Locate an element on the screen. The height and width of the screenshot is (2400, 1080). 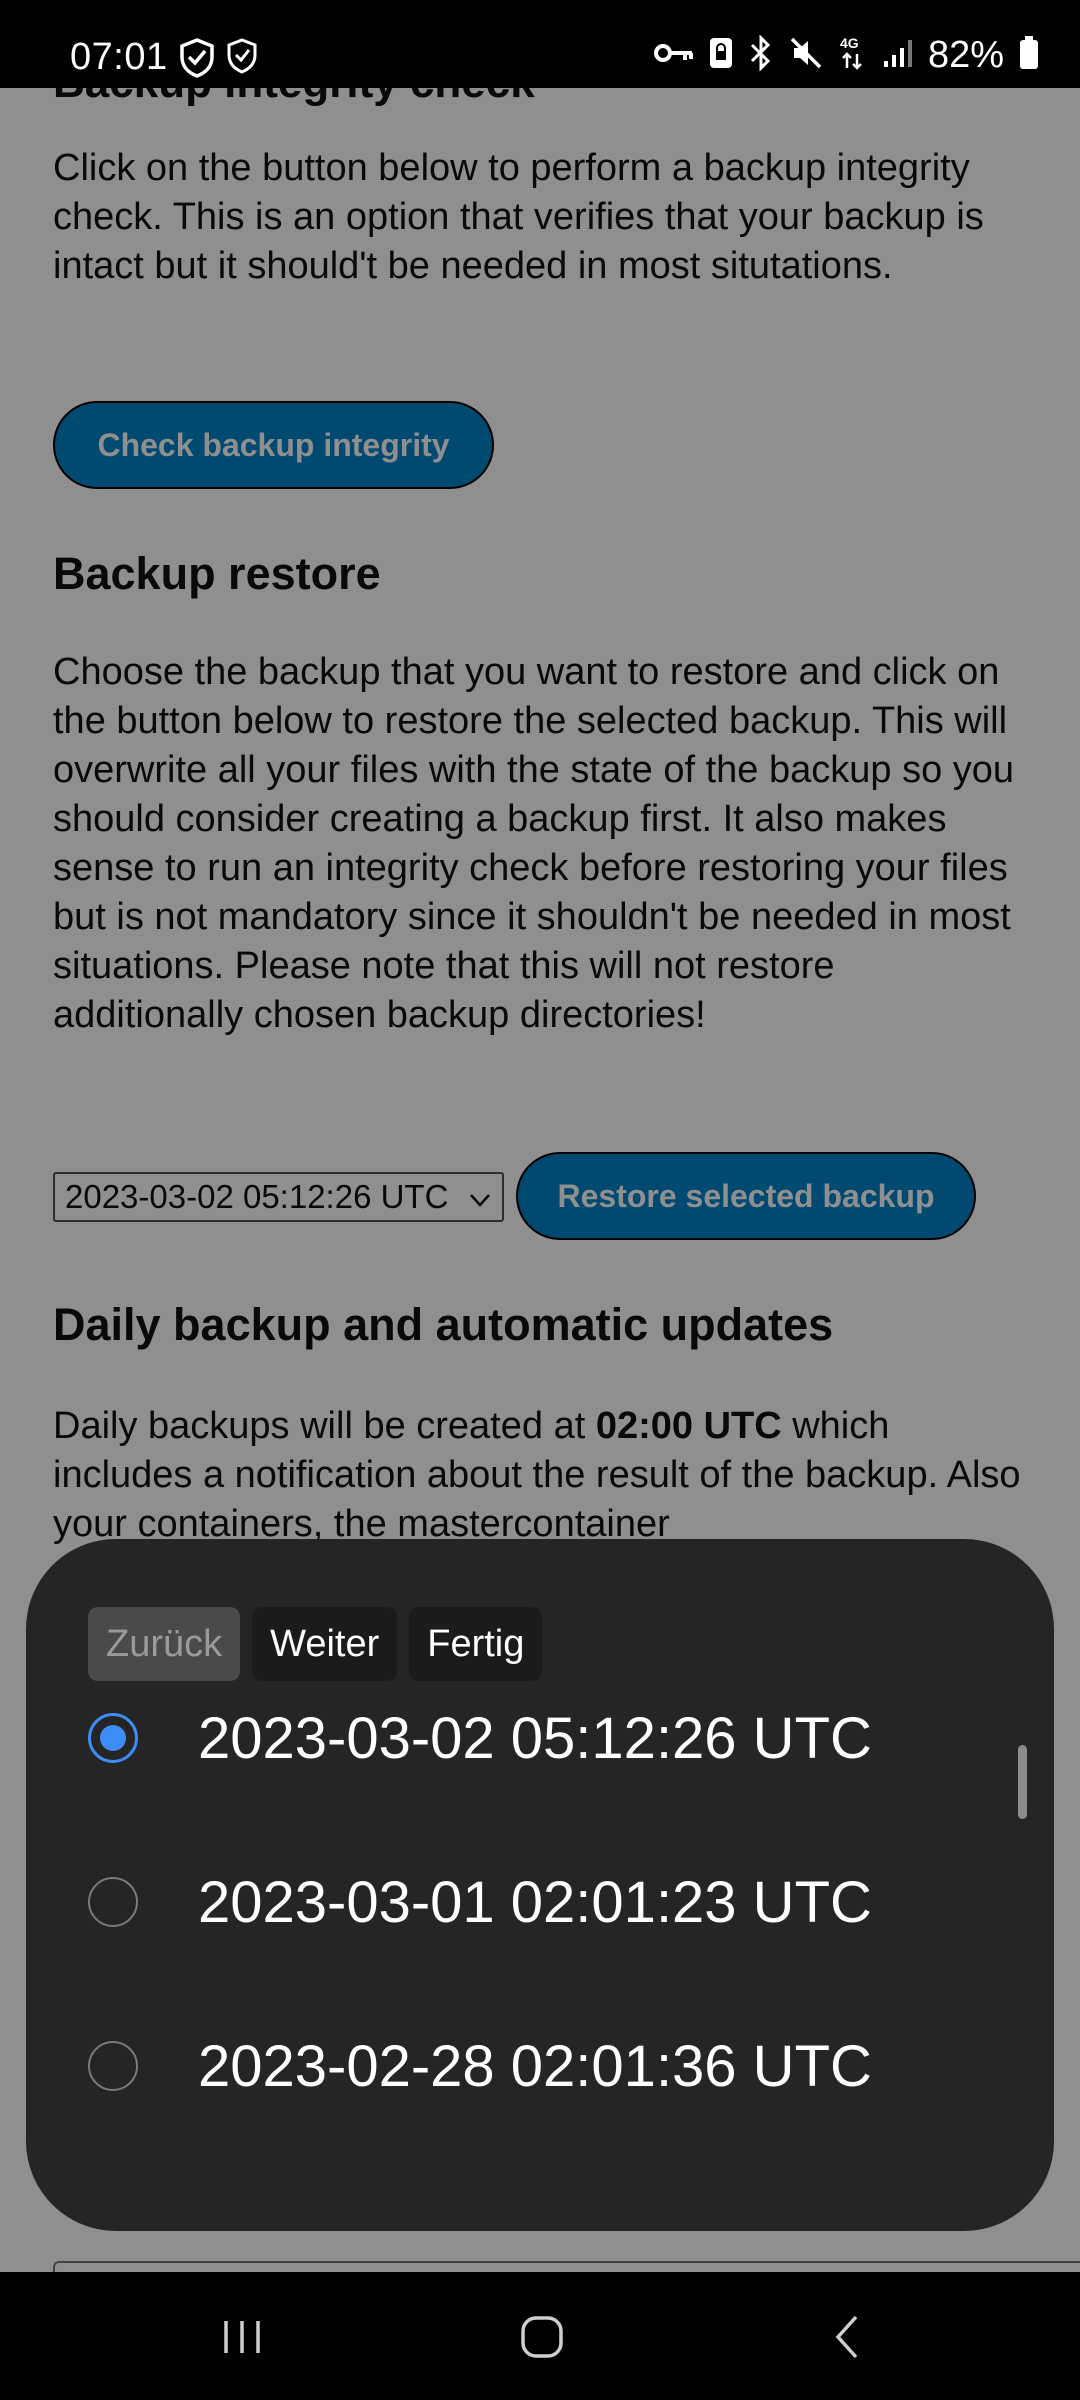
picker-scrollbar is located at coordinates (1022, 1782).